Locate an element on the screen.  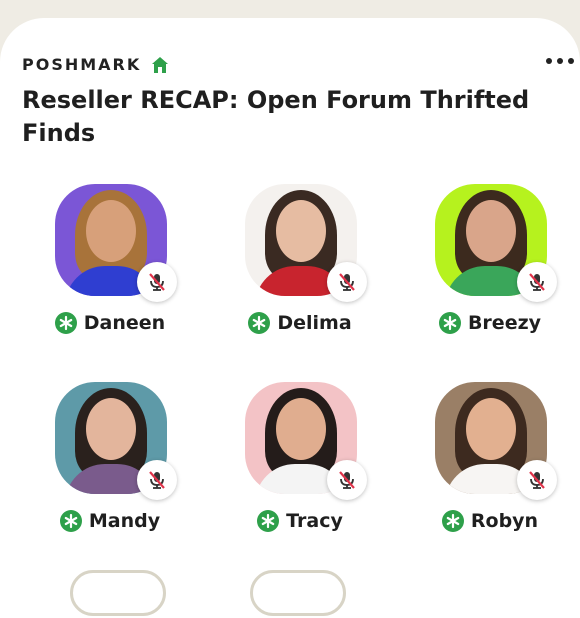
speaker-name-row: Daneen is located at coordinates (110, 323).